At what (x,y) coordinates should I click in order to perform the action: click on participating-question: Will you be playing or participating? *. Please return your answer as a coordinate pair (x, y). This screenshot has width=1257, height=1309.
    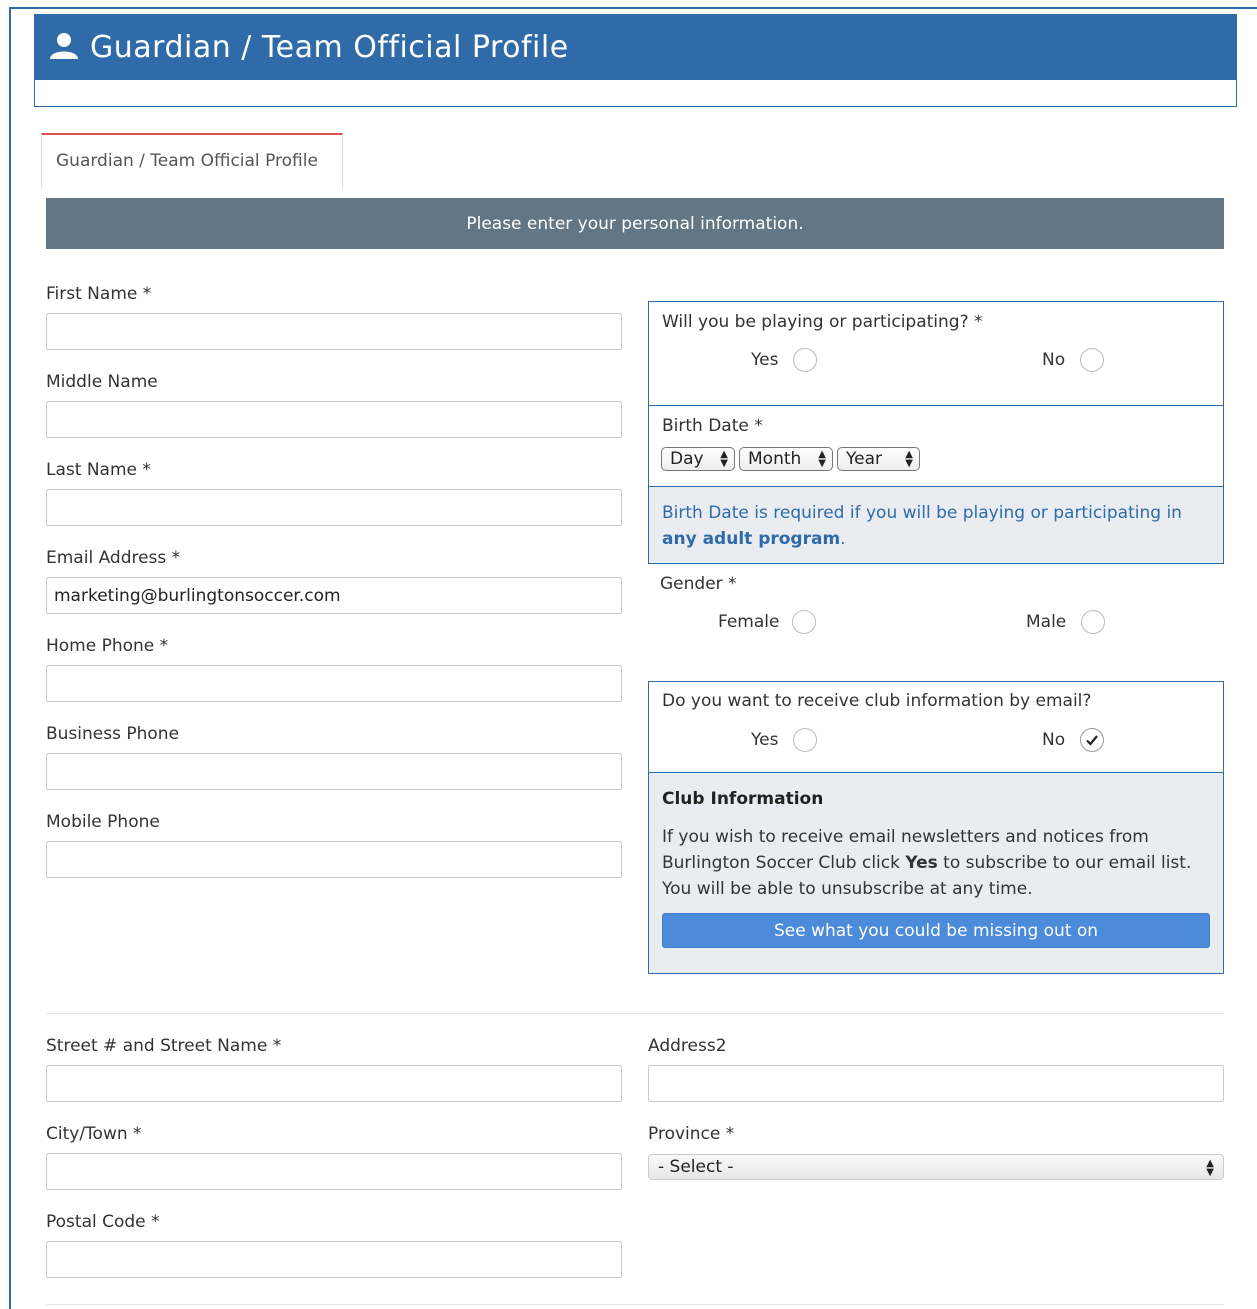
    Looking at the image, I should click on (822, 322).